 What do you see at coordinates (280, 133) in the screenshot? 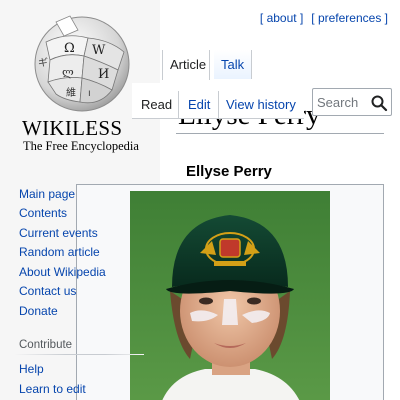
I see `heading-divider` at bounding box center [280, 133].